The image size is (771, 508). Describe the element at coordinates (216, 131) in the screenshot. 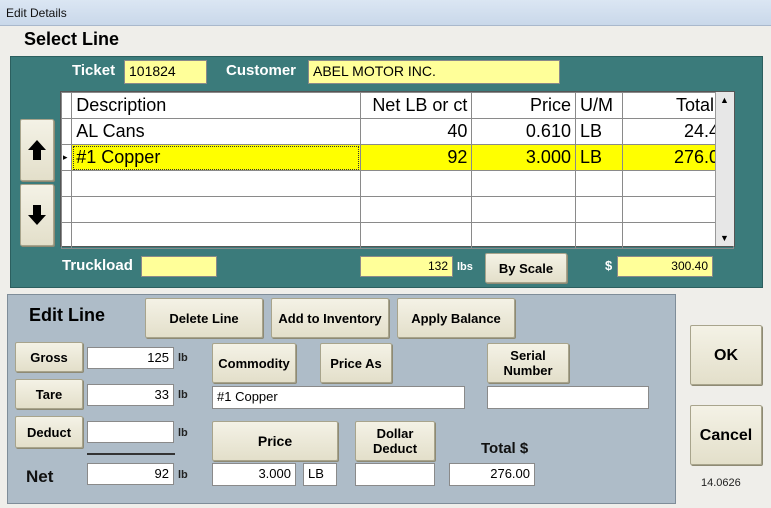

I see `cell-description: AL Cans` at that location.